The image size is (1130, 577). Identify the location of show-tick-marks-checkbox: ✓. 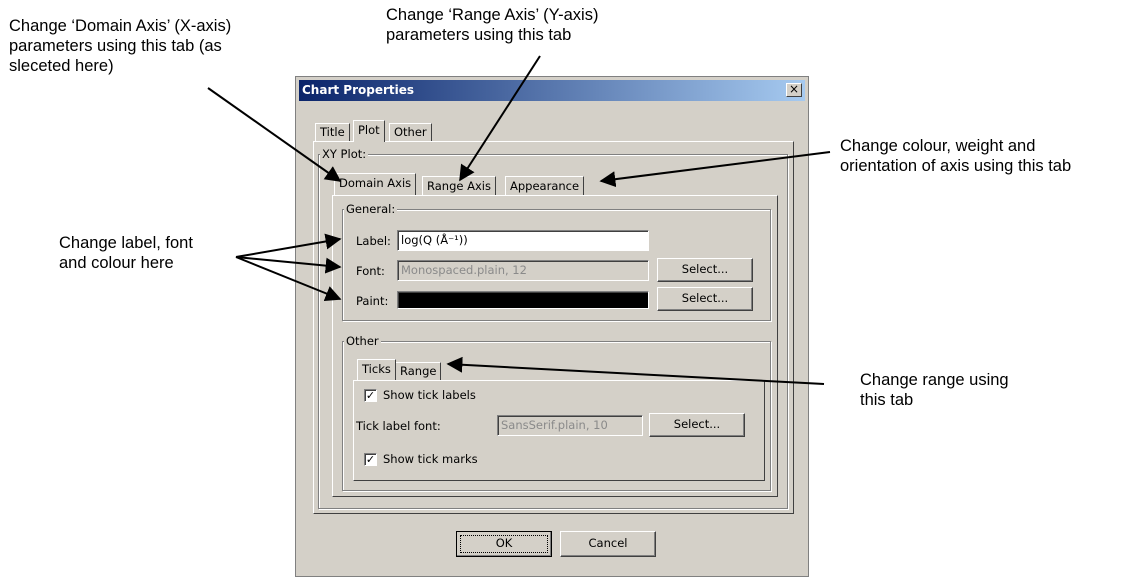
(370, 459).